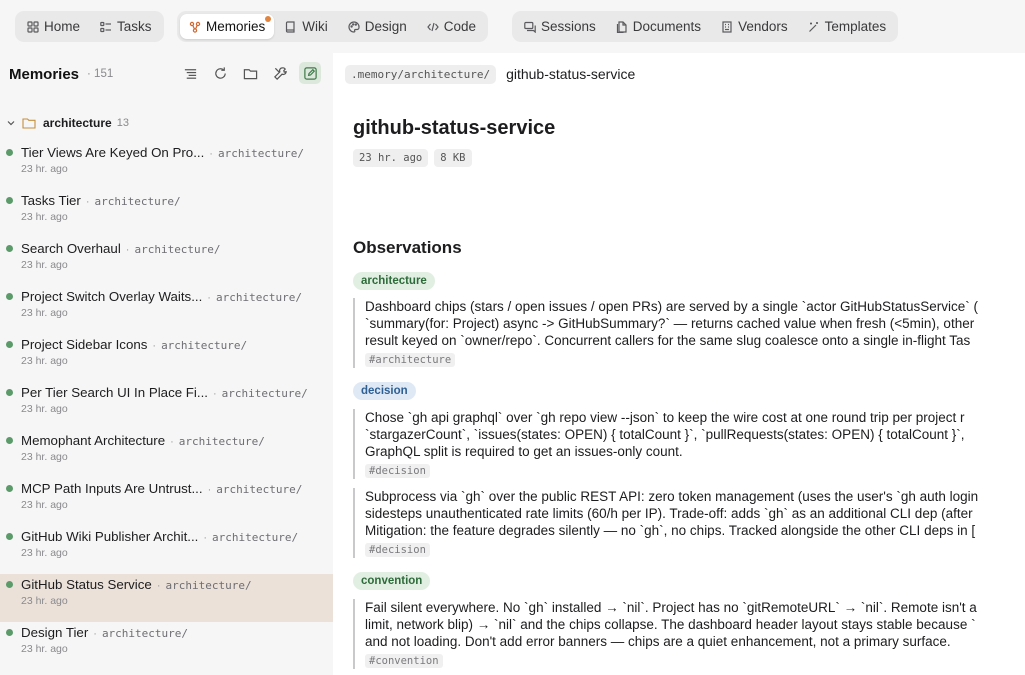  What do you see at coordinates (315, 26) in the screenshot?
I see `nav-wiki-label: Wiki` at bounding box center [315, 26].